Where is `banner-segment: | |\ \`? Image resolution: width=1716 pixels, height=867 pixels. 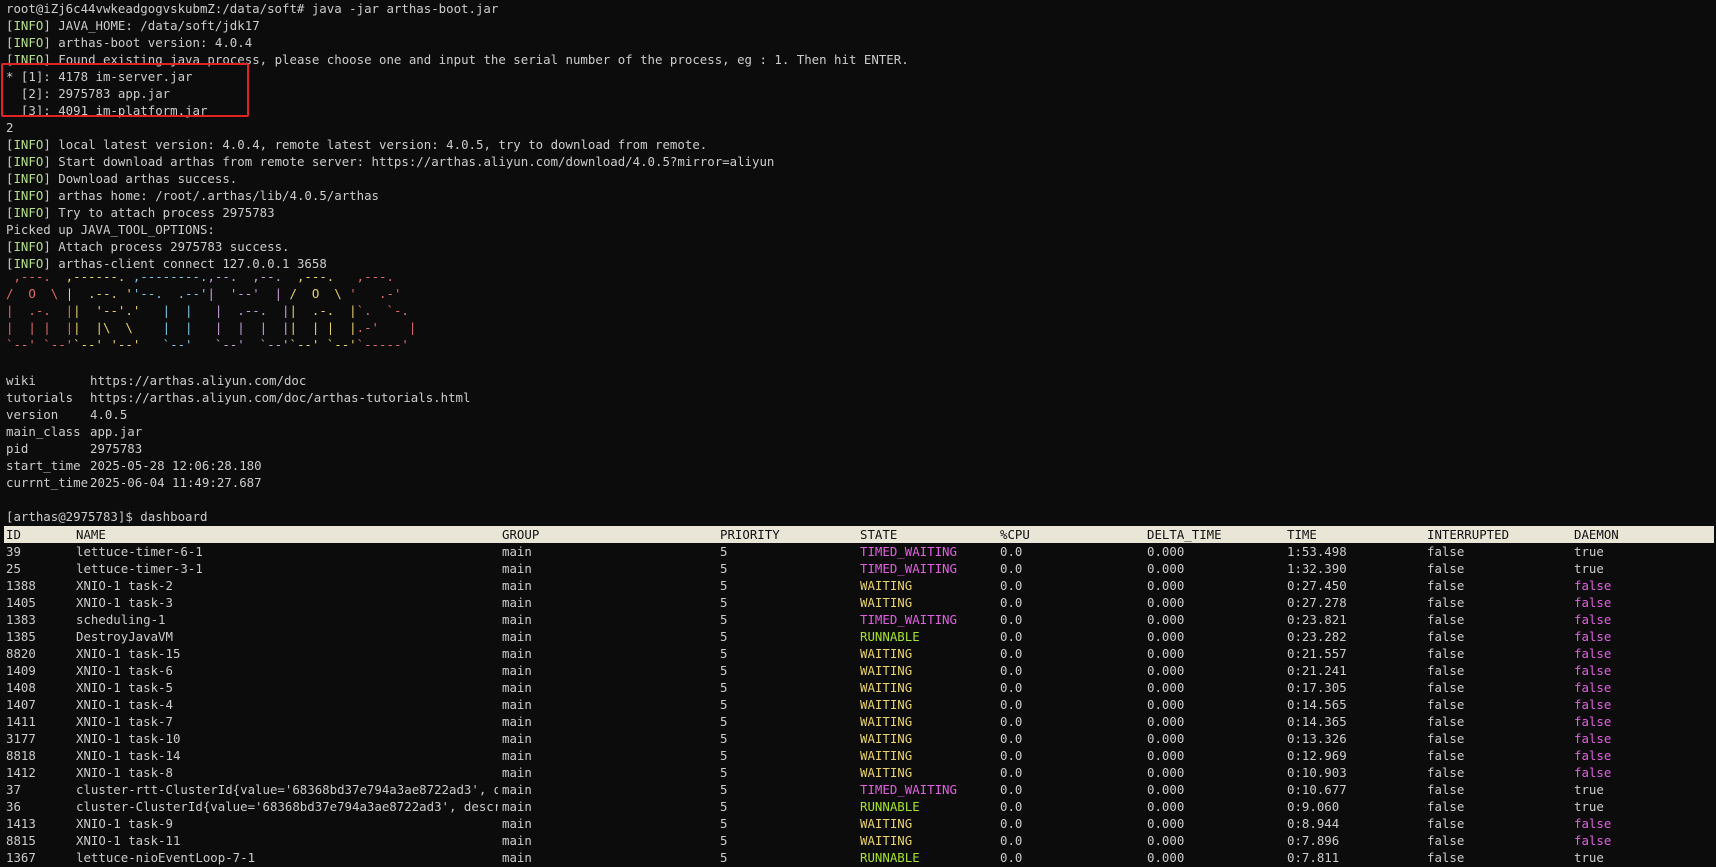 banner-segment: | |\ \ is located at coordinates (107, 327).